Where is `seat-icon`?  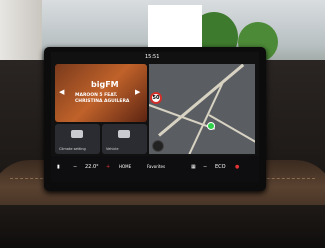 seat-icon is located at coordinates (124, 134).